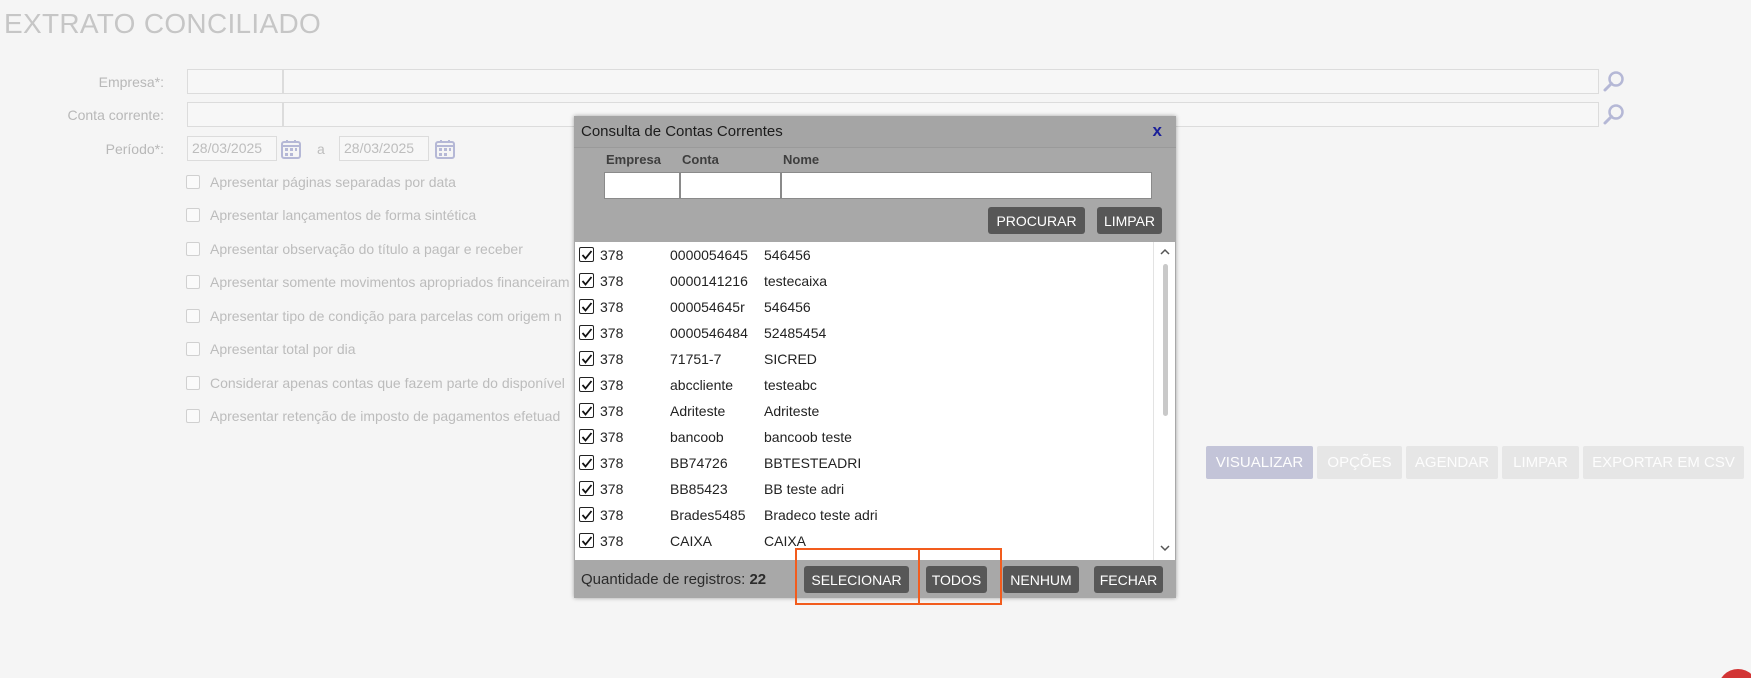 This screenshot has width=1751, height=678. What do you see at coordinates (708, 515) in the screenshot?
I see `cell-conta: Brades5485` at bounding box center [708, 515].